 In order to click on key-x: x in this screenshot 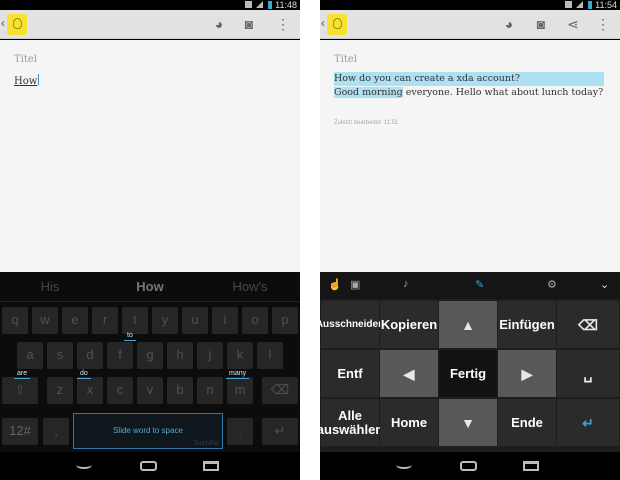, I will do `click(90, 390)`.